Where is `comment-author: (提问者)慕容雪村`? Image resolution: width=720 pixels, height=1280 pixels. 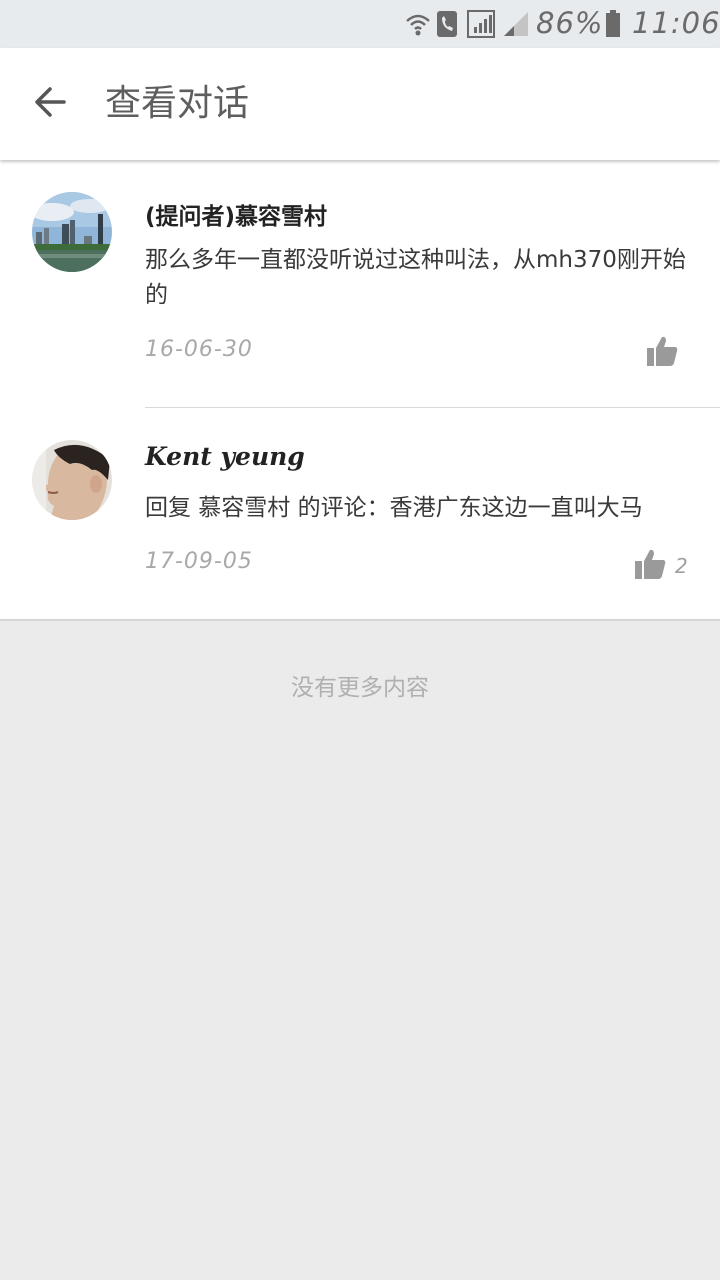
comment-author: (提问者)慕容雪村 is located at coordinates (236, 214).